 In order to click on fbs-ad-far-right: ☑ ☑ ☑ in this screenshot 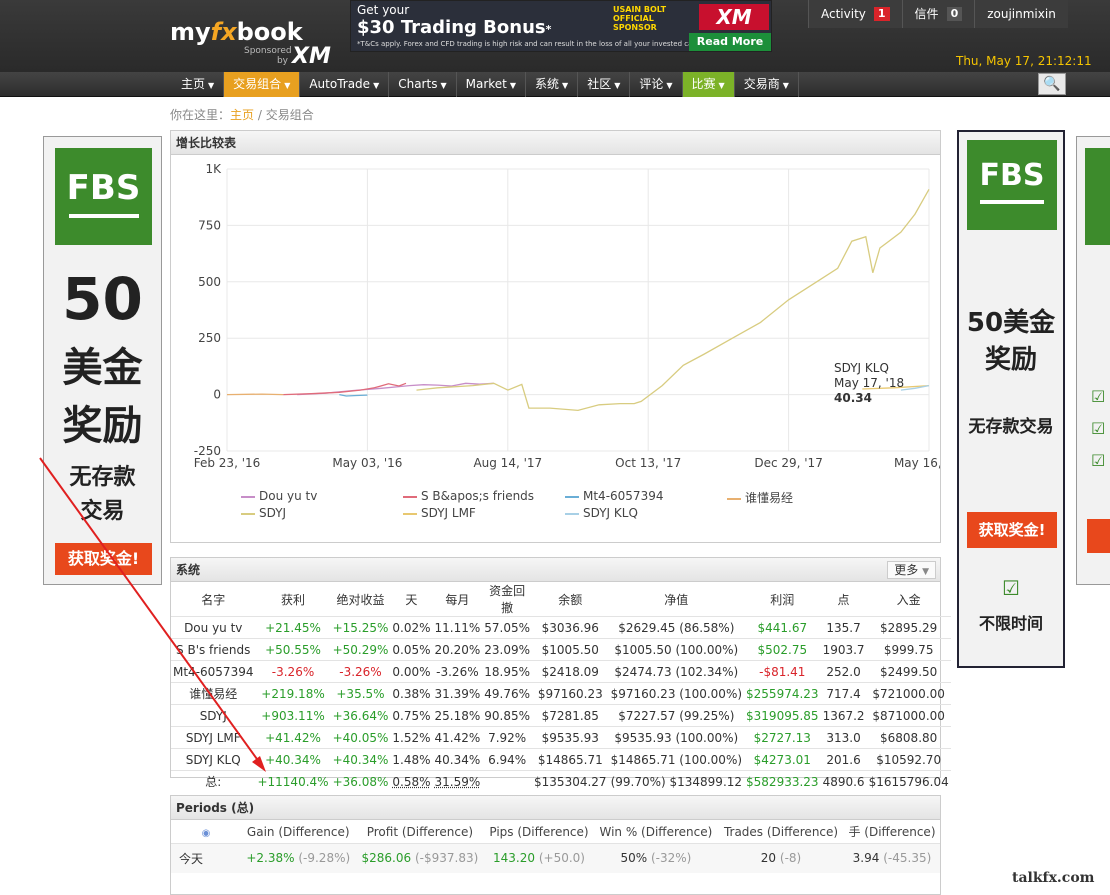, I will do `click(1093, 360)`.